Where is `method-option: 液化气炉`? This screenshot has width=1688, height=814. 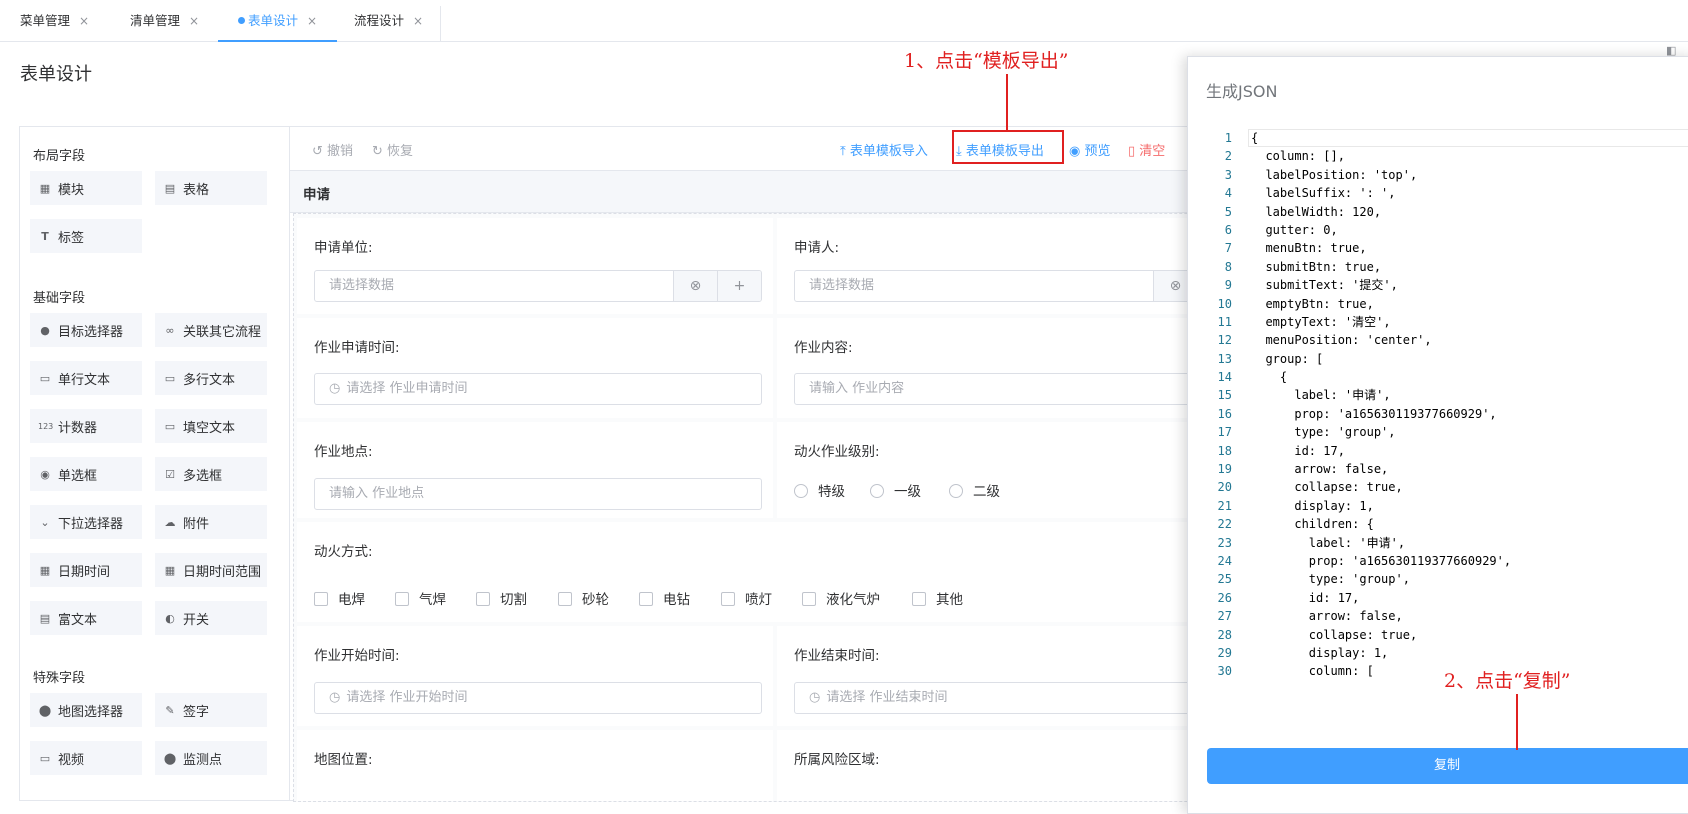 method-option: 液化气炉 is located at coordinates (841, 598).